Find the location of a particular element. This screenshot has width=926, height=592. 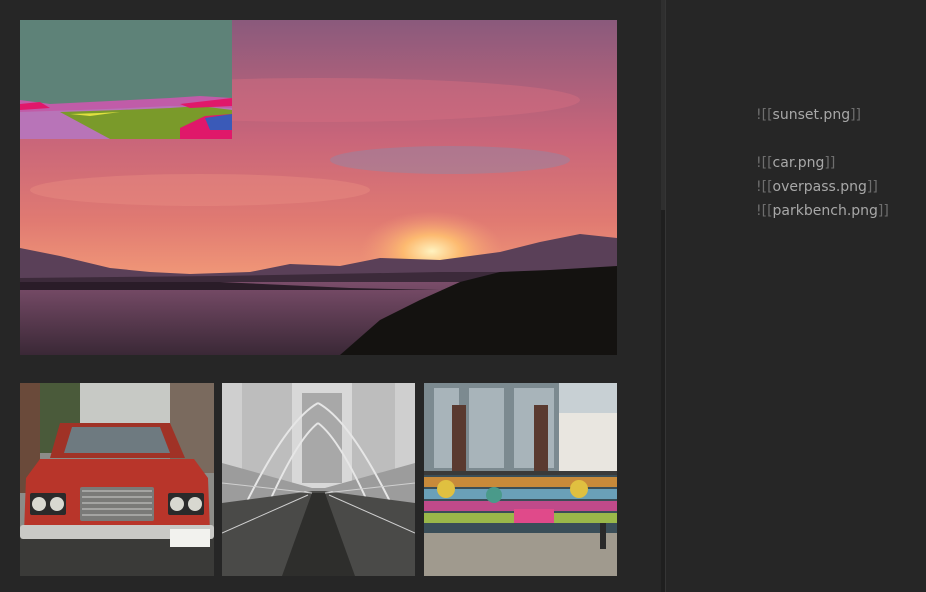

embed-line-overpass: ![[overpass.png]] is located at coordinates (822, 187).